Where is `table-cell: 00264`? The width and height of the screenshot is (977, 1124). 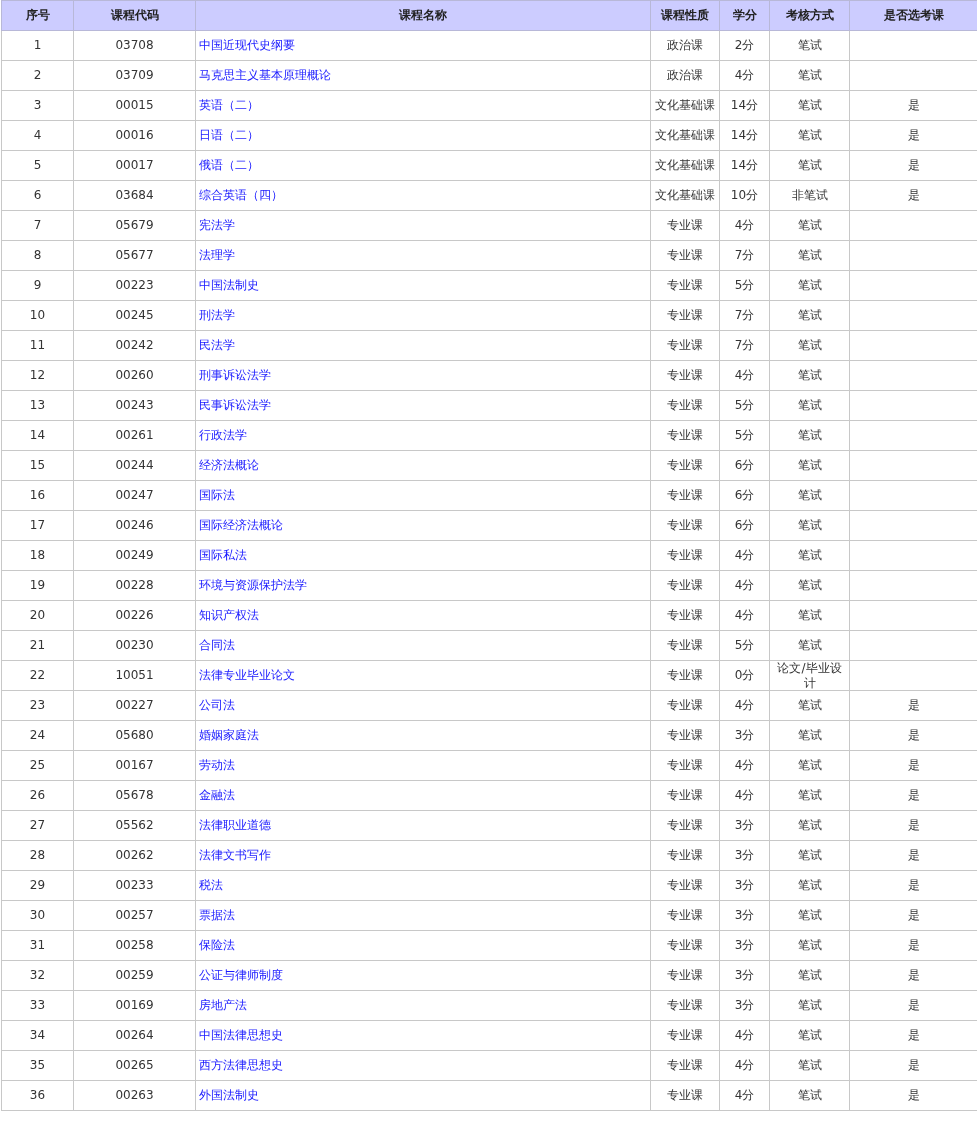
table-cell: 00264 is located at coordinates (134, 1035).